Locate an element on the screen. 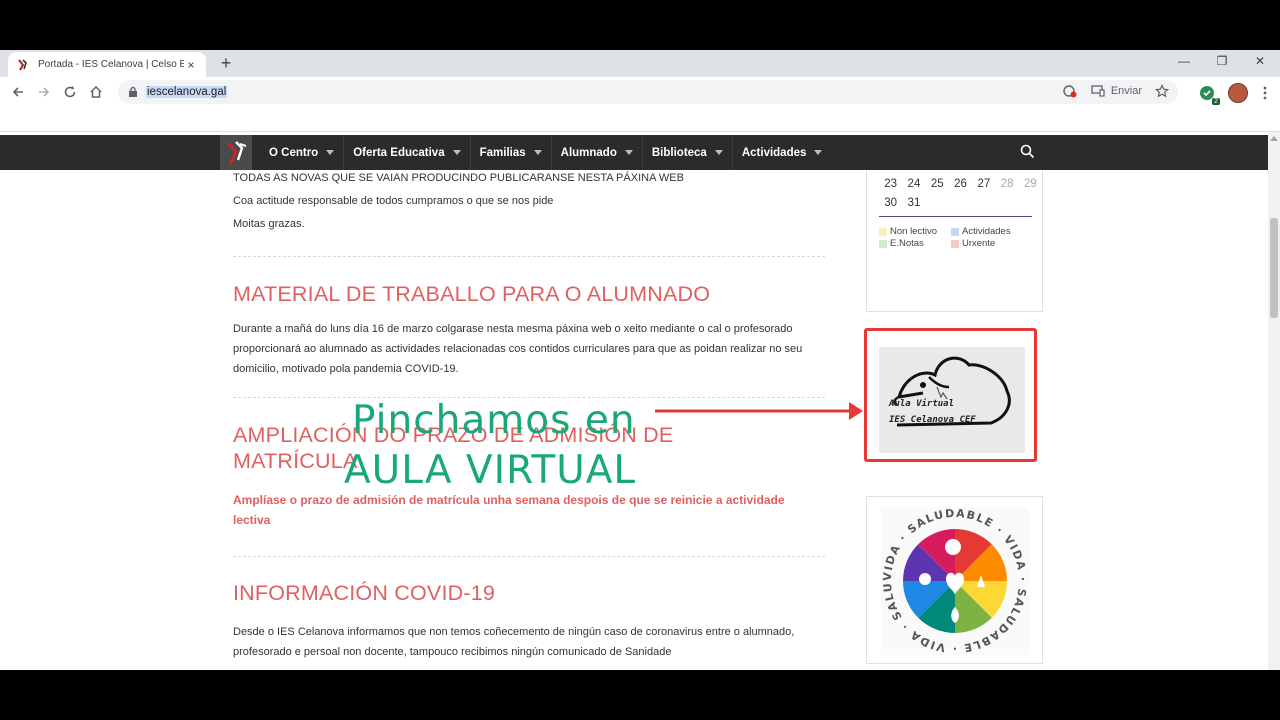 The image size is (1280, 720). site-logo-icon is located at coordinates (236, 152).